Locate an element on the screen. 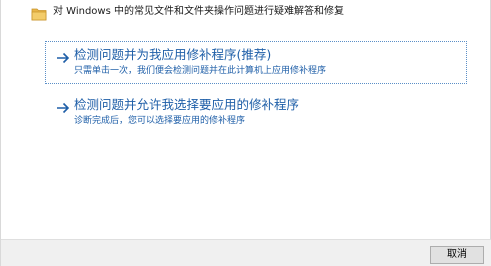 The width and height of the screenshot is (491, 266). option-description: 只需单击一次，我们便会检测问题并在此计算机上应用修补程序 is located at coordinates (200, 71).